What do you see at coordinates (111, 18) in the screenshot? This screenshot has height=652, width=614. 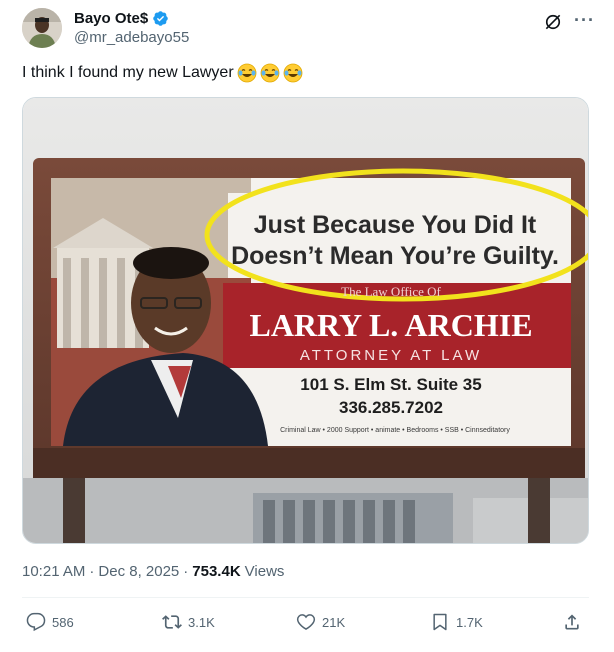 I see `display-name: Bayo Ote$` at bounding box center [111, 18].